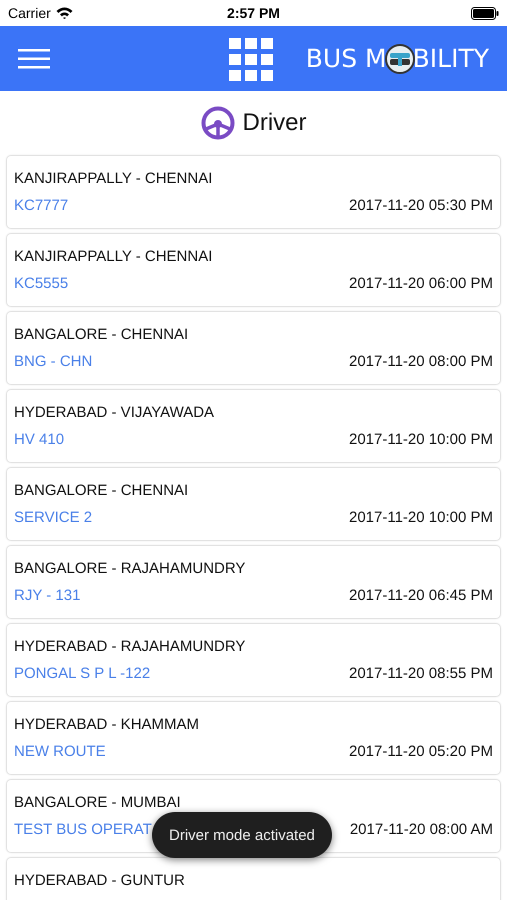  I want to click on departure-time: 2017-11-20 06:00 PM, so click(421, 283).